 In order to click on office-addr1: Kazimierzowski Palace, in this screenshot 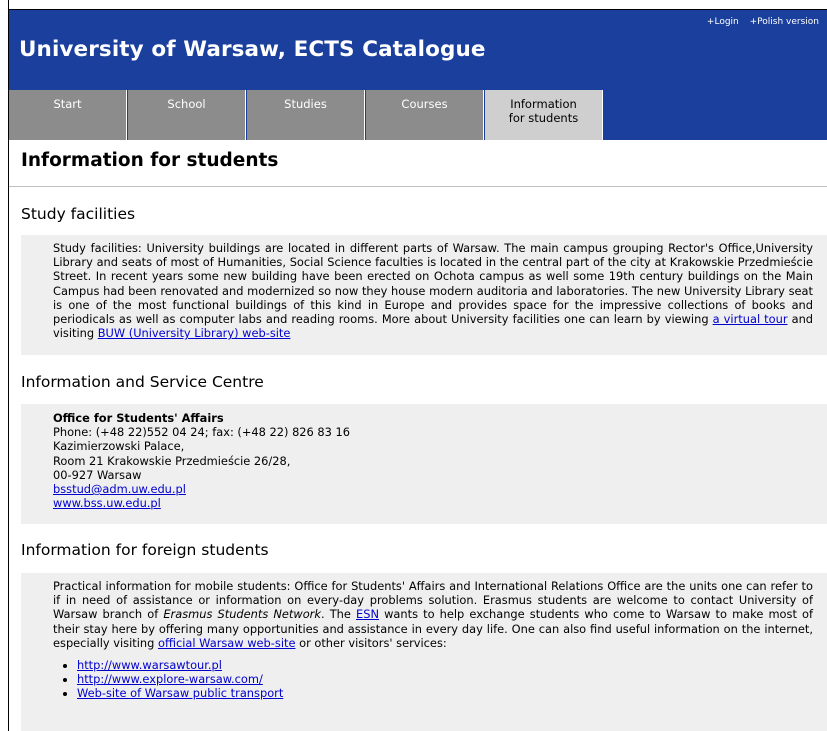, I will do `click(119, 446)`.